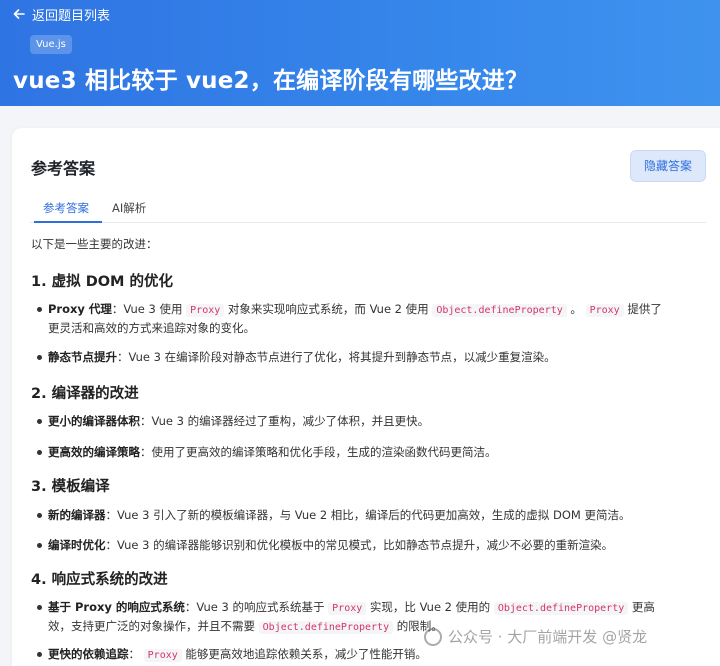  What do you see at coordinates (271, 81) in the screenshot?
I see `question-title: vue3 相比较于 vue2，在编译阶段有哪些改进？` at bounding box center [271, 81].